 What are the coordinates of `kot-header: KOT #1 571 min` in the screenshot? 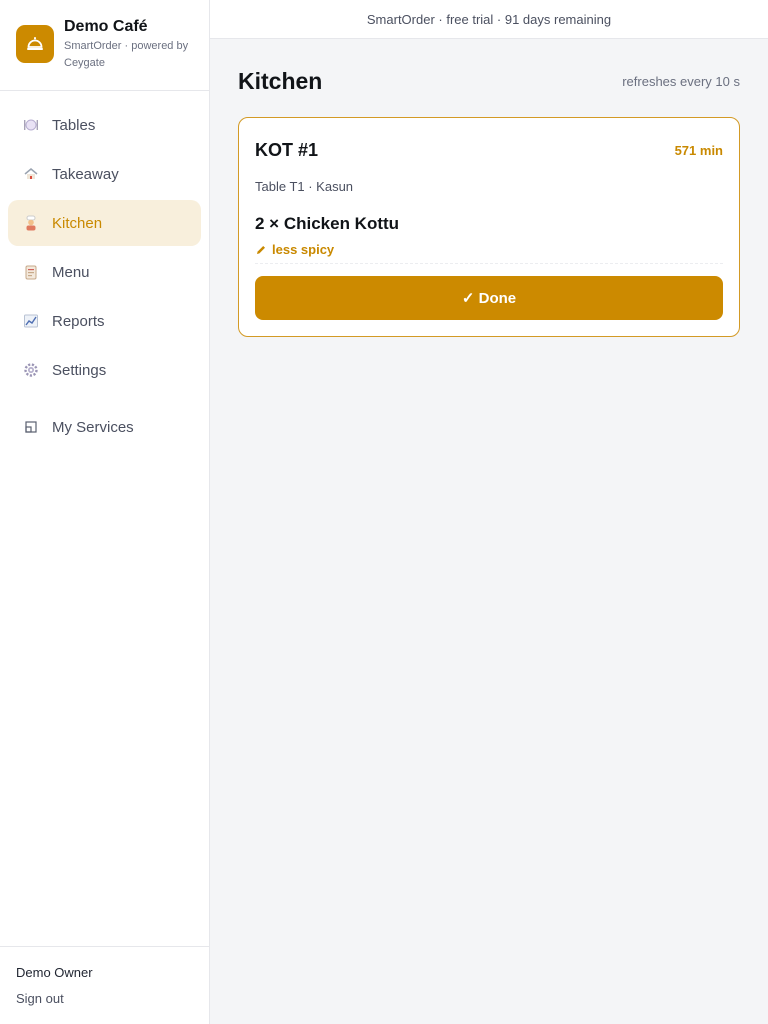 It's located at (489, 150).